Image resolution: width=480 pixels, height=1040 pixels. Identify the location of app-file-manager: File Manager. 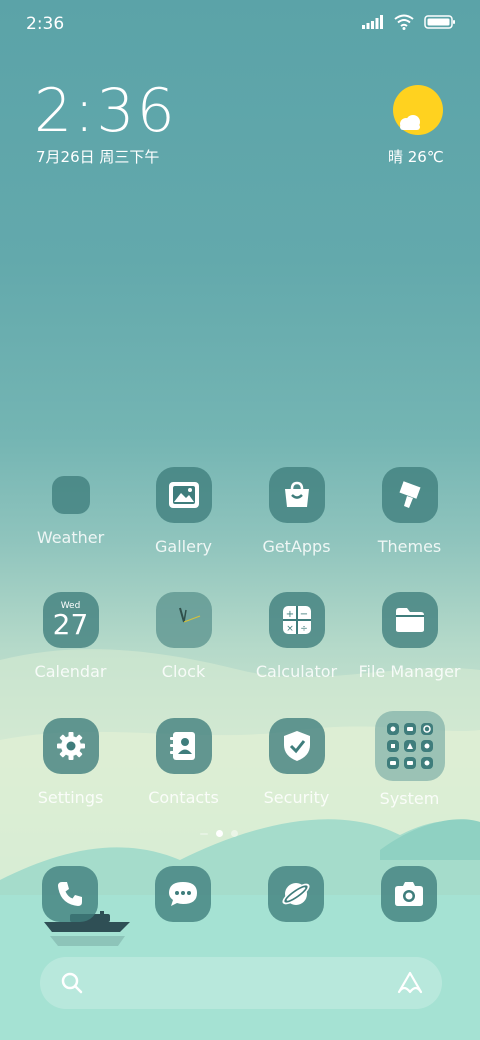
(409, 636).